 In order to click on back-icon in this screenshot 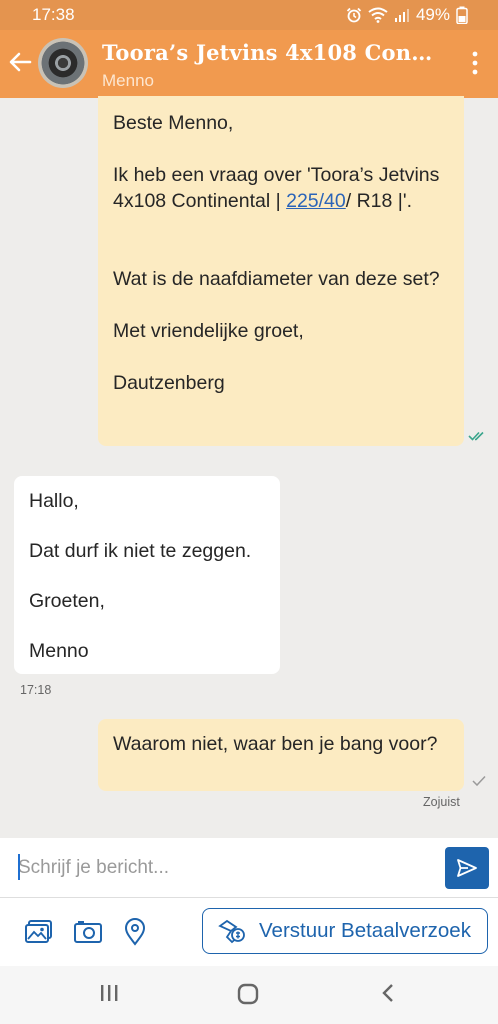, I will do `click(388, 993)`.